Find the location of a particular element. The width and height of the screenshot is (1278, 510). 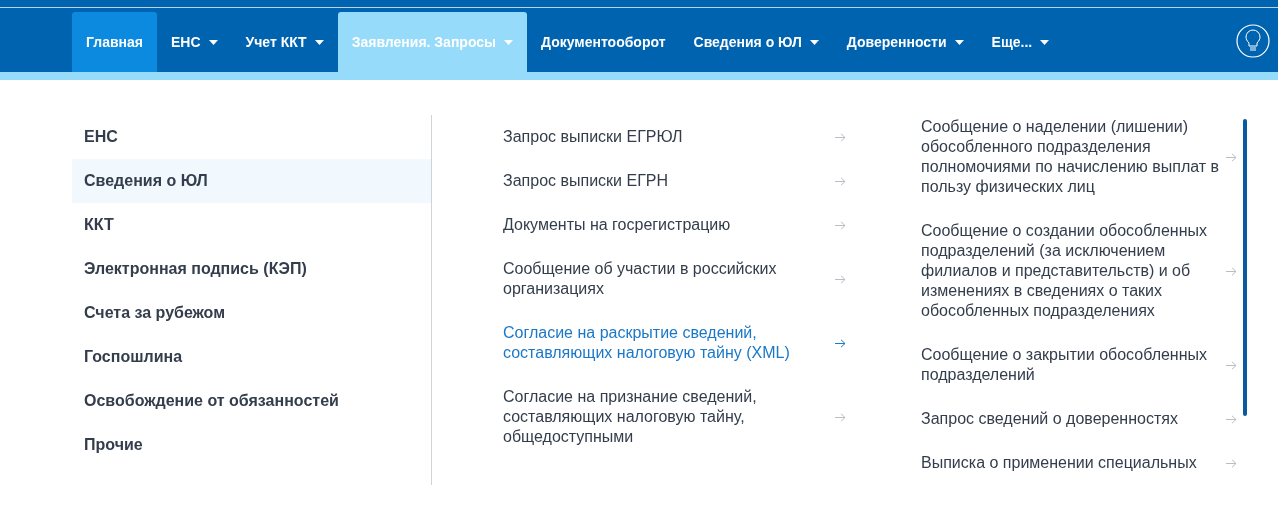

category-item: Электронная подпись (КЭП) is located at coordinates (251, 269).